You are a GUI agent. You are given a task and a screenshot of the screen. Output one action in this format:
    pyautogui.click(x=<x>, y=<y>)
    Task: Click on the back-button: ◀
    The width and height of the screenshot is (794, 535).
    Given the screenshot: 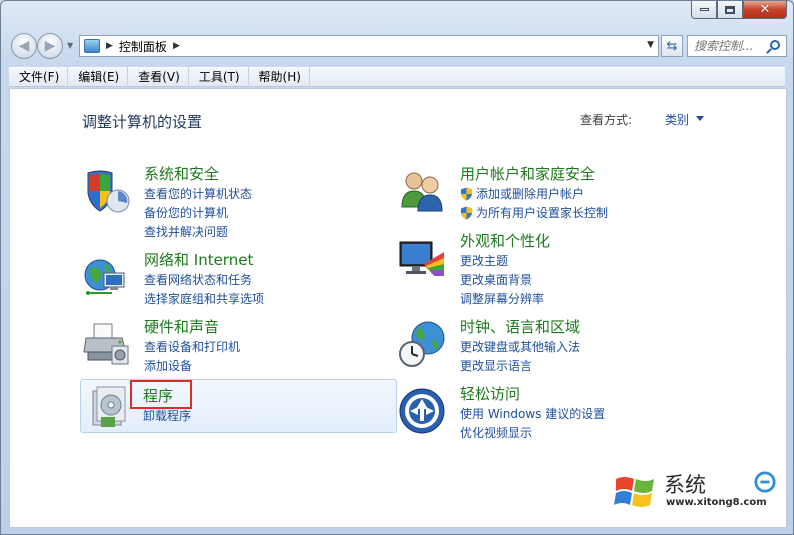 What is the action you would take?
    pyautogui.click(x=24, y=46)
    